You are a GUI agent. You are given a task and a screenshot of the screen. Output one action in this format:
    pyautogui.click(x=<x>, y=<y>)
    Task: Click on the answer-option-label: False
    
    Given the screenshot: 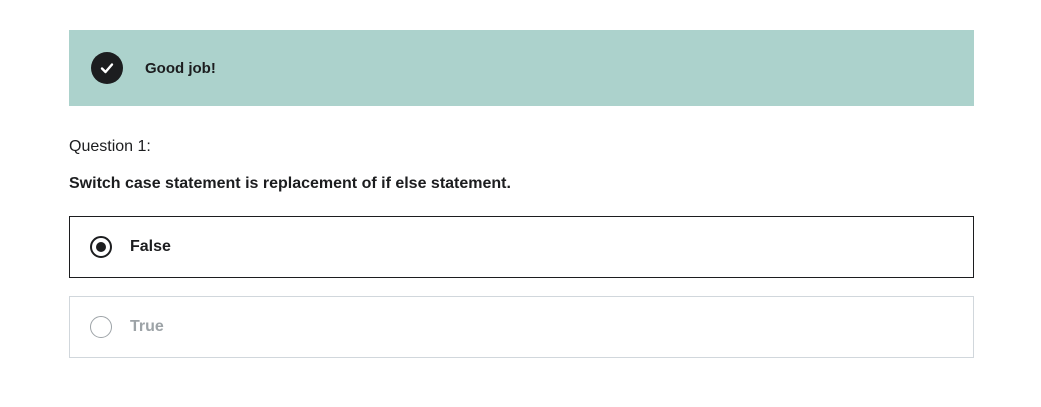 What is the action you would take?
    pyautogui.click(x=150, y=246)
    